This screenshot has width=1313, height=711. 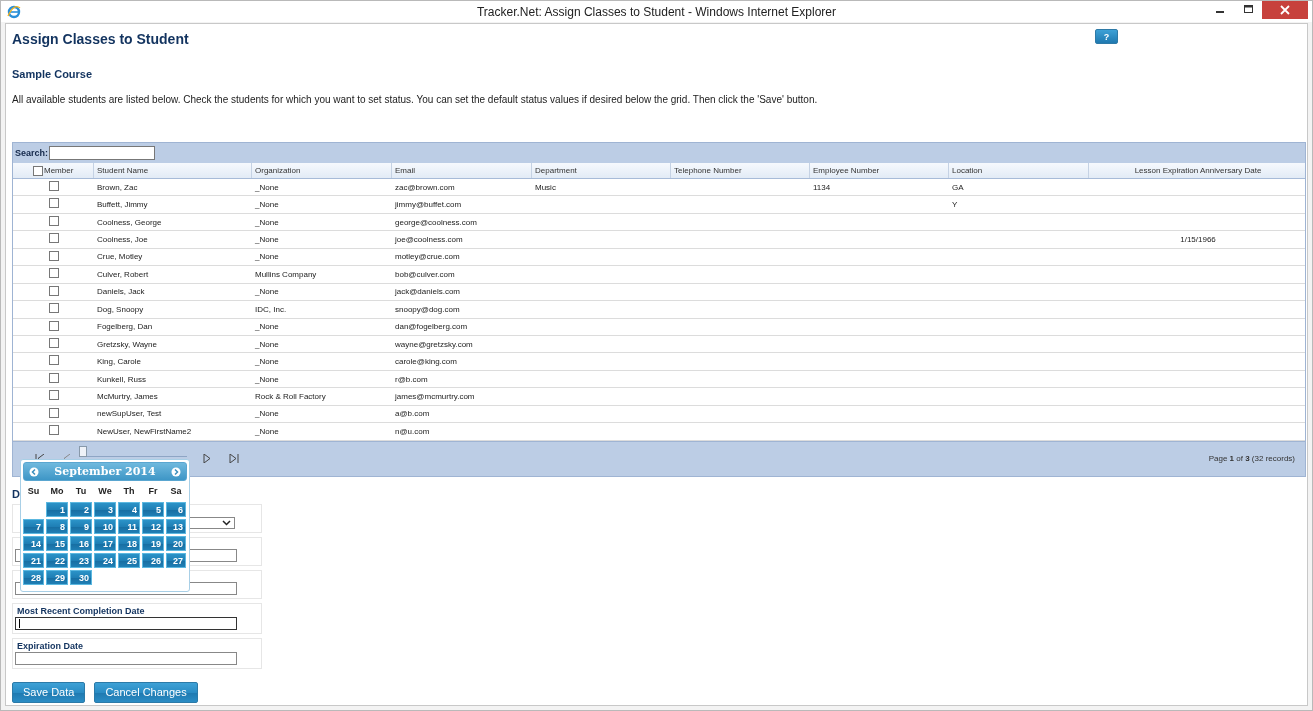 I want to click on instructions-text: All available students are listed below. Check the students for which you want to set status. You can set the default status values if desired below the grid. Then click the 'Save' button., so click(x=415, y=99).